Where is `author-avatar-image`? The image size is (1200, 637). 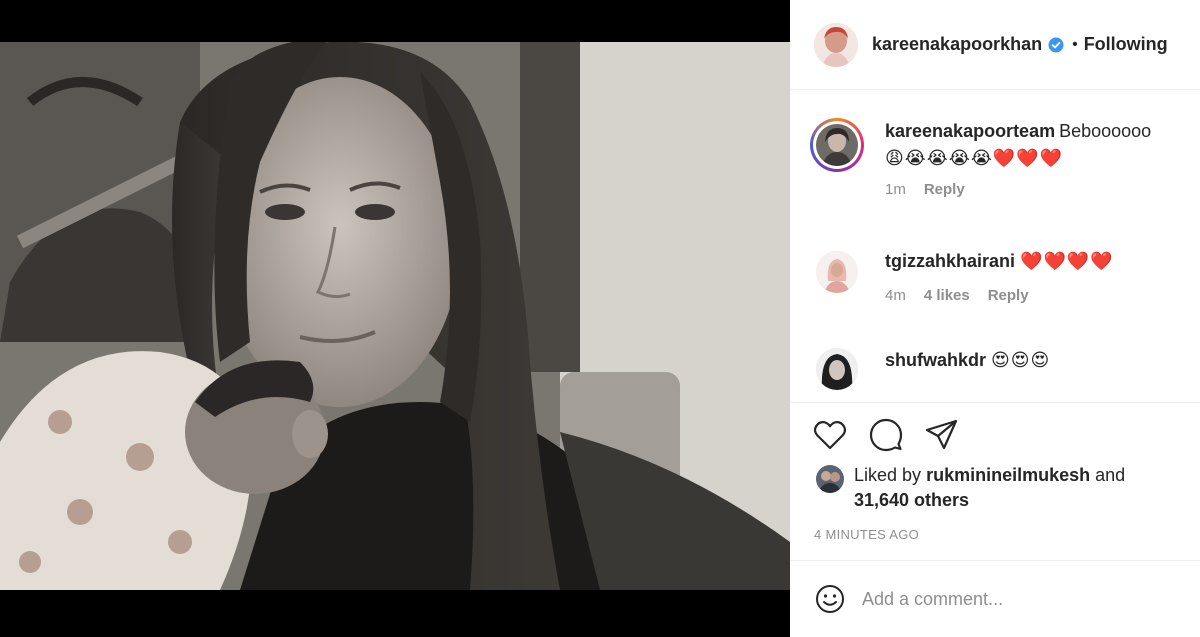
author-avatar-image is located at coordinates (836, 44).